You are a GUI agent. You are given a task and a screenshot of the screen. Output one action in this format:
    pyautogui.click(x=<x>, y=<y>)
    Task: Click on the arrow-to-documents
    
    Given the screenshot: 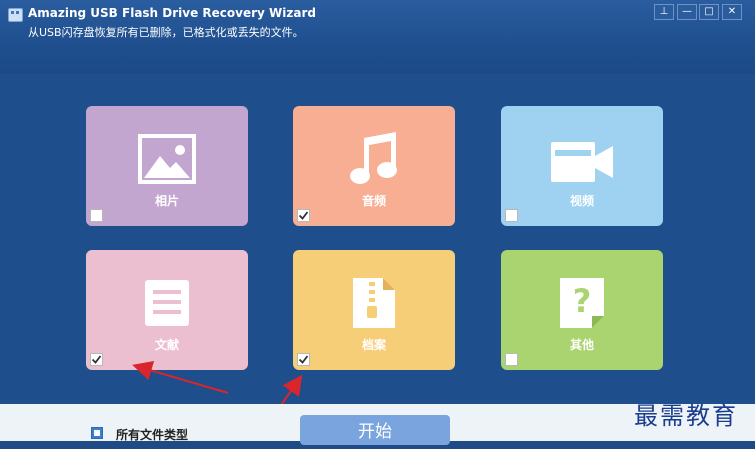 What is the action you would take?
    pyautogui.click(x=180, y=377)
    